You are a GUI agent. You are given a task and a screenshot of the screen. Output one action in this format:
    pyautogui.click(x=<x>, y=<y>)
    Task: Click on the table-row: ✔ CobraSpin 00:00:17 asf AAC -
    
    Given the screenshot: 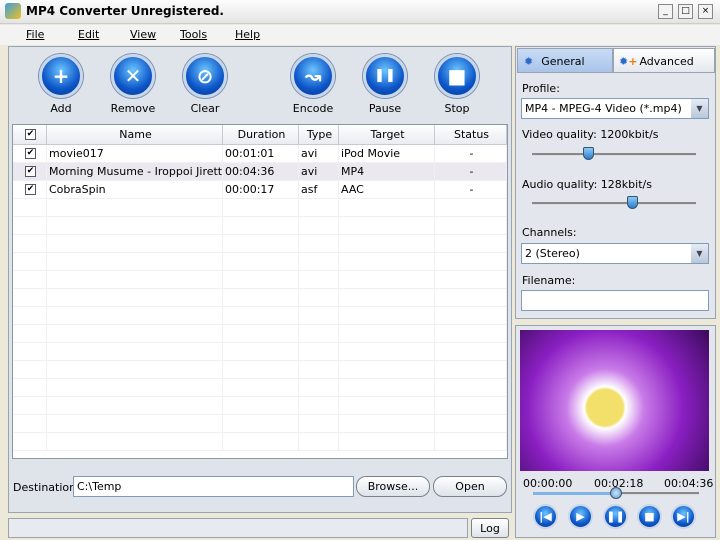 What is the action you would take?
    pyautogui.click(x=260, y=190)
    